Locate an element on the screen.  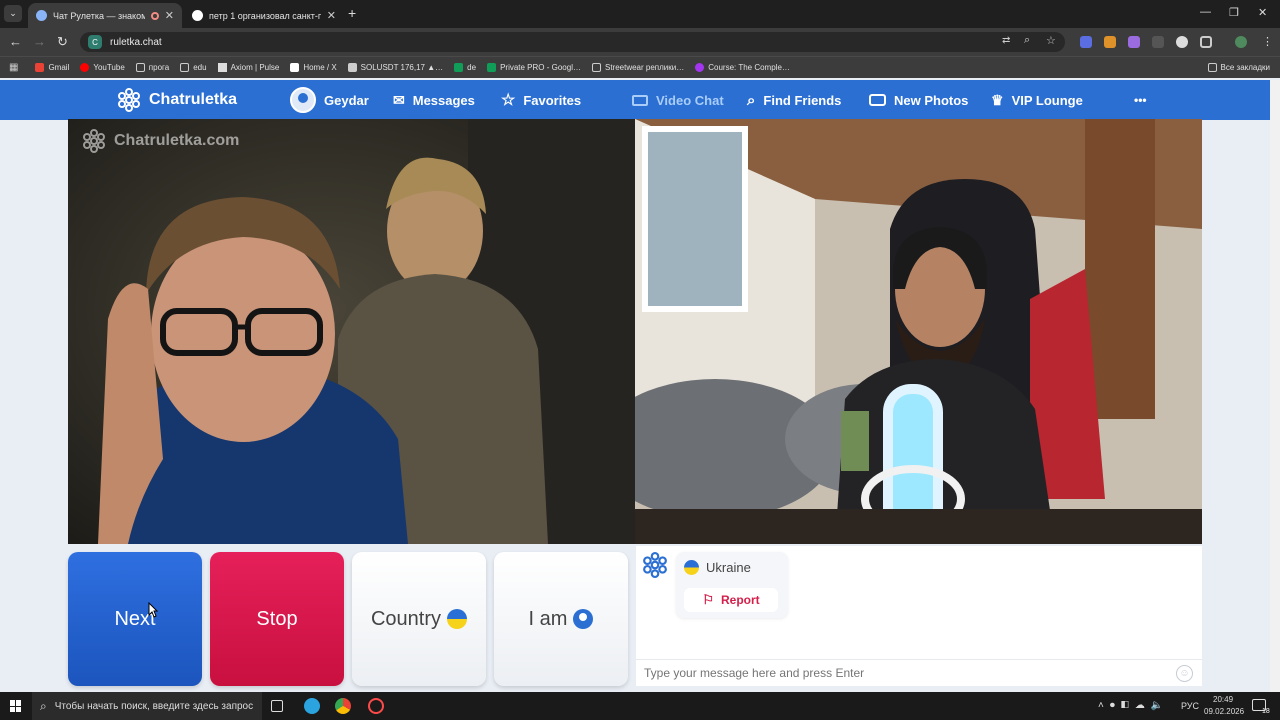
tab-search-button: ⌄ is located at coordinates (13, 13).